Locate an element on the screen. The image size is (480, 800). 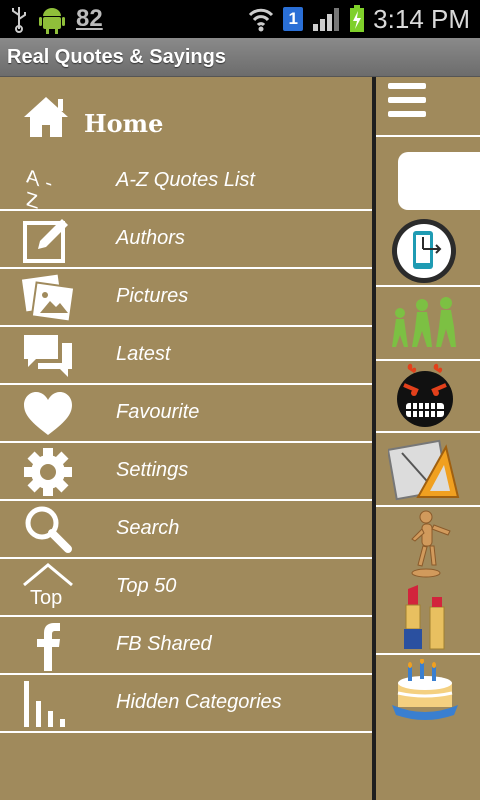
drawer-item-authors: Authors is located at coordinates (187, 240).